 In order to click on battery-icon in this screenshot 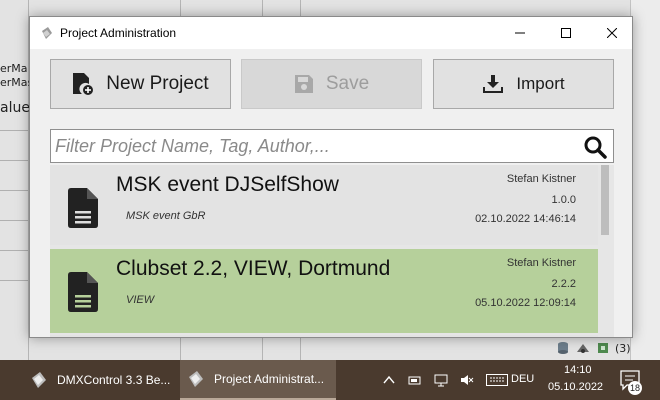, I will do `click(415, 380)`.